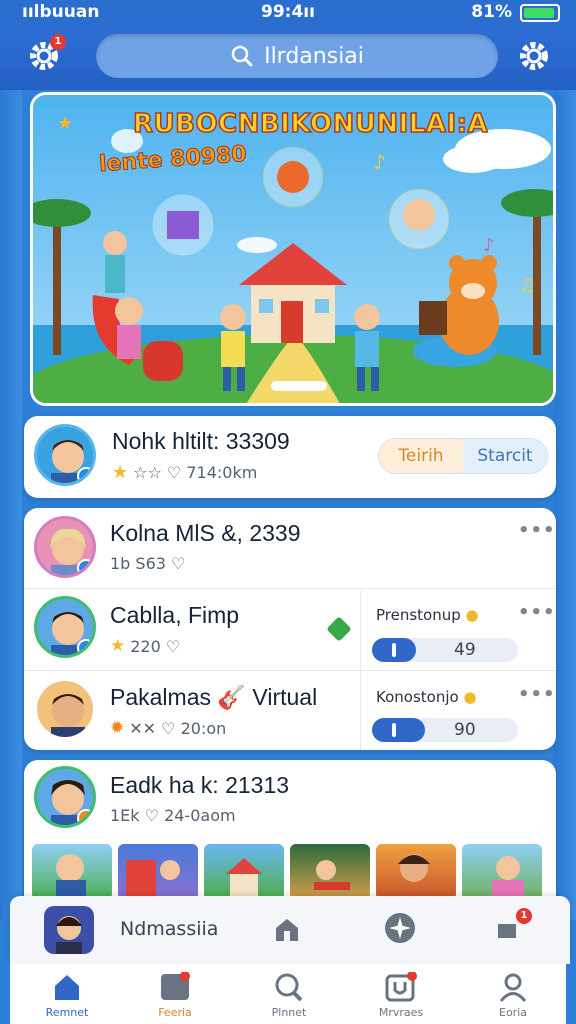  What do you see at coordinates (465, 650) in the screenshot?
I see `plan-value: 49` at bounding box center [465, 650].